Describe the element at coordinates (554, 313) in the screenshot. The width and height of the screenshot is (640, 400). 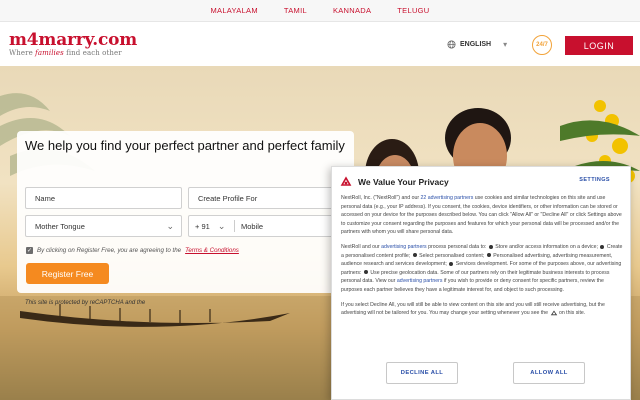
I see `nextroll-settings-icon` at that location.